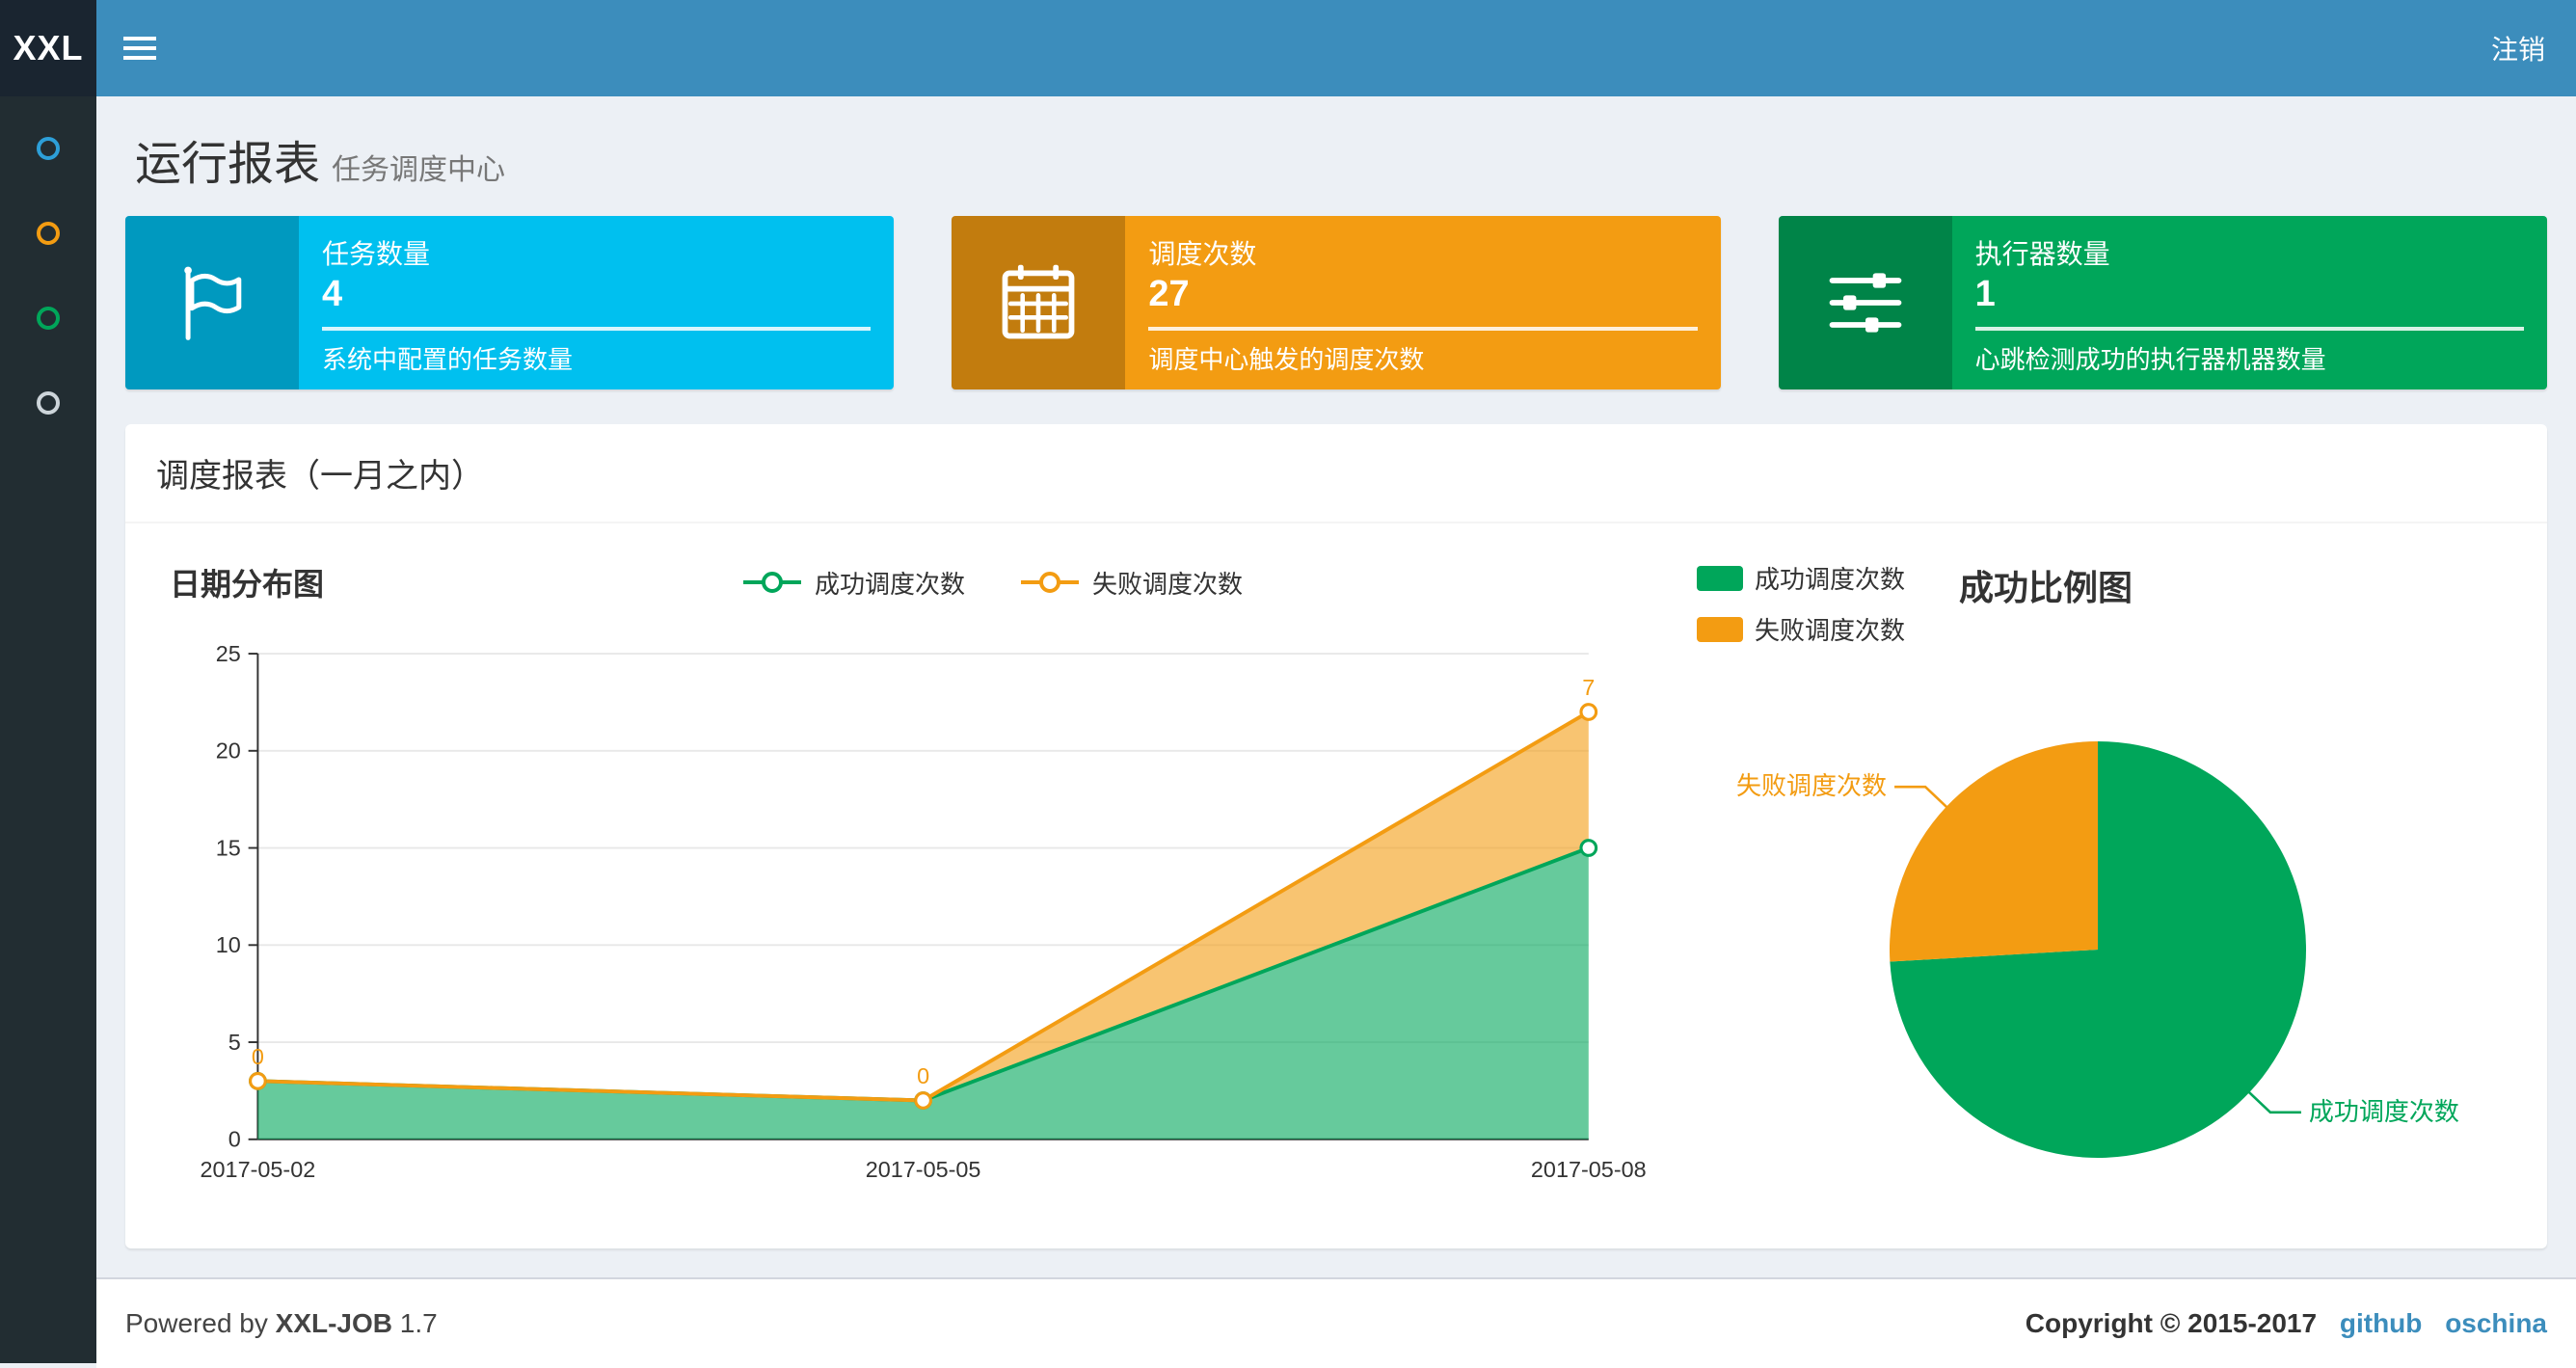 Image resolution: width=2576 pixels, height=1368 pixels. Describe the element at coordinates (597, 253) in the screenshot. I see `info-box-label: 任务数量` at that location.